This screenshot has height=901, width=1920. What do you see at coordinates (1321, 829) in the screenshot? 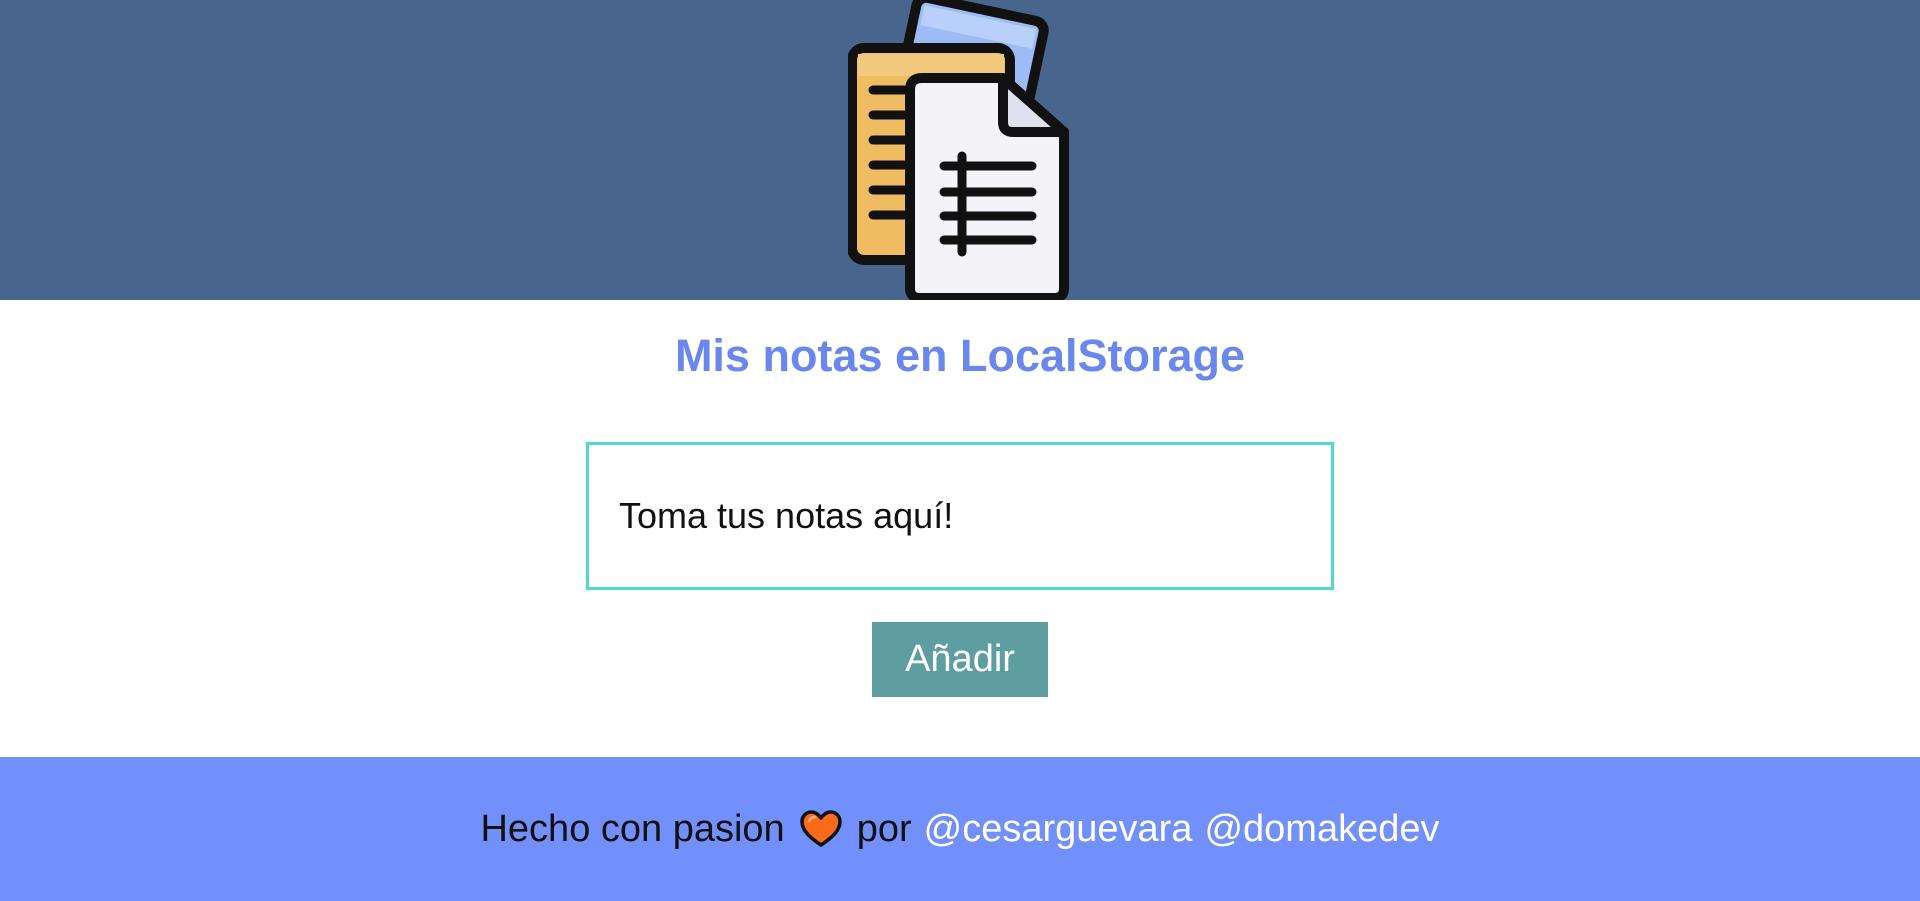
I see `author-link-domakedev: @domakedev` at bounding box center [1321, 829].